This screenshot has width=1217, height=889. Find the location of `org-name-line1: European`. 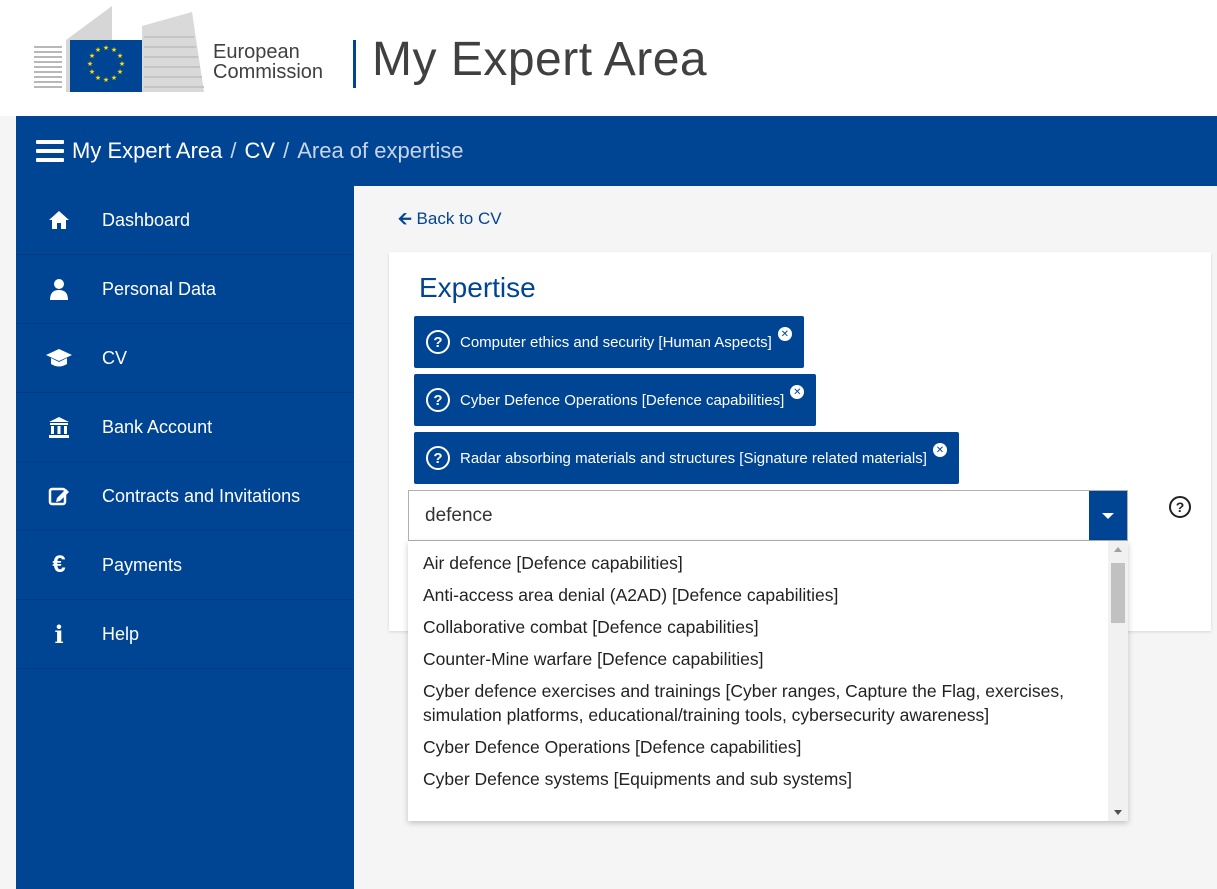

org-name-line1: European is located at coordinates (256, 52).